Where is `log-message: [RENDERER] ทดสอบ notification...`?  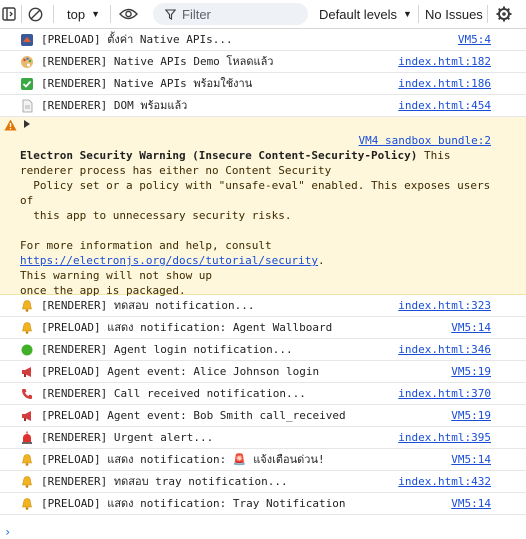 log-message: [RENDERER] ทดสอบ notification... is located at coordinates (148, 305).